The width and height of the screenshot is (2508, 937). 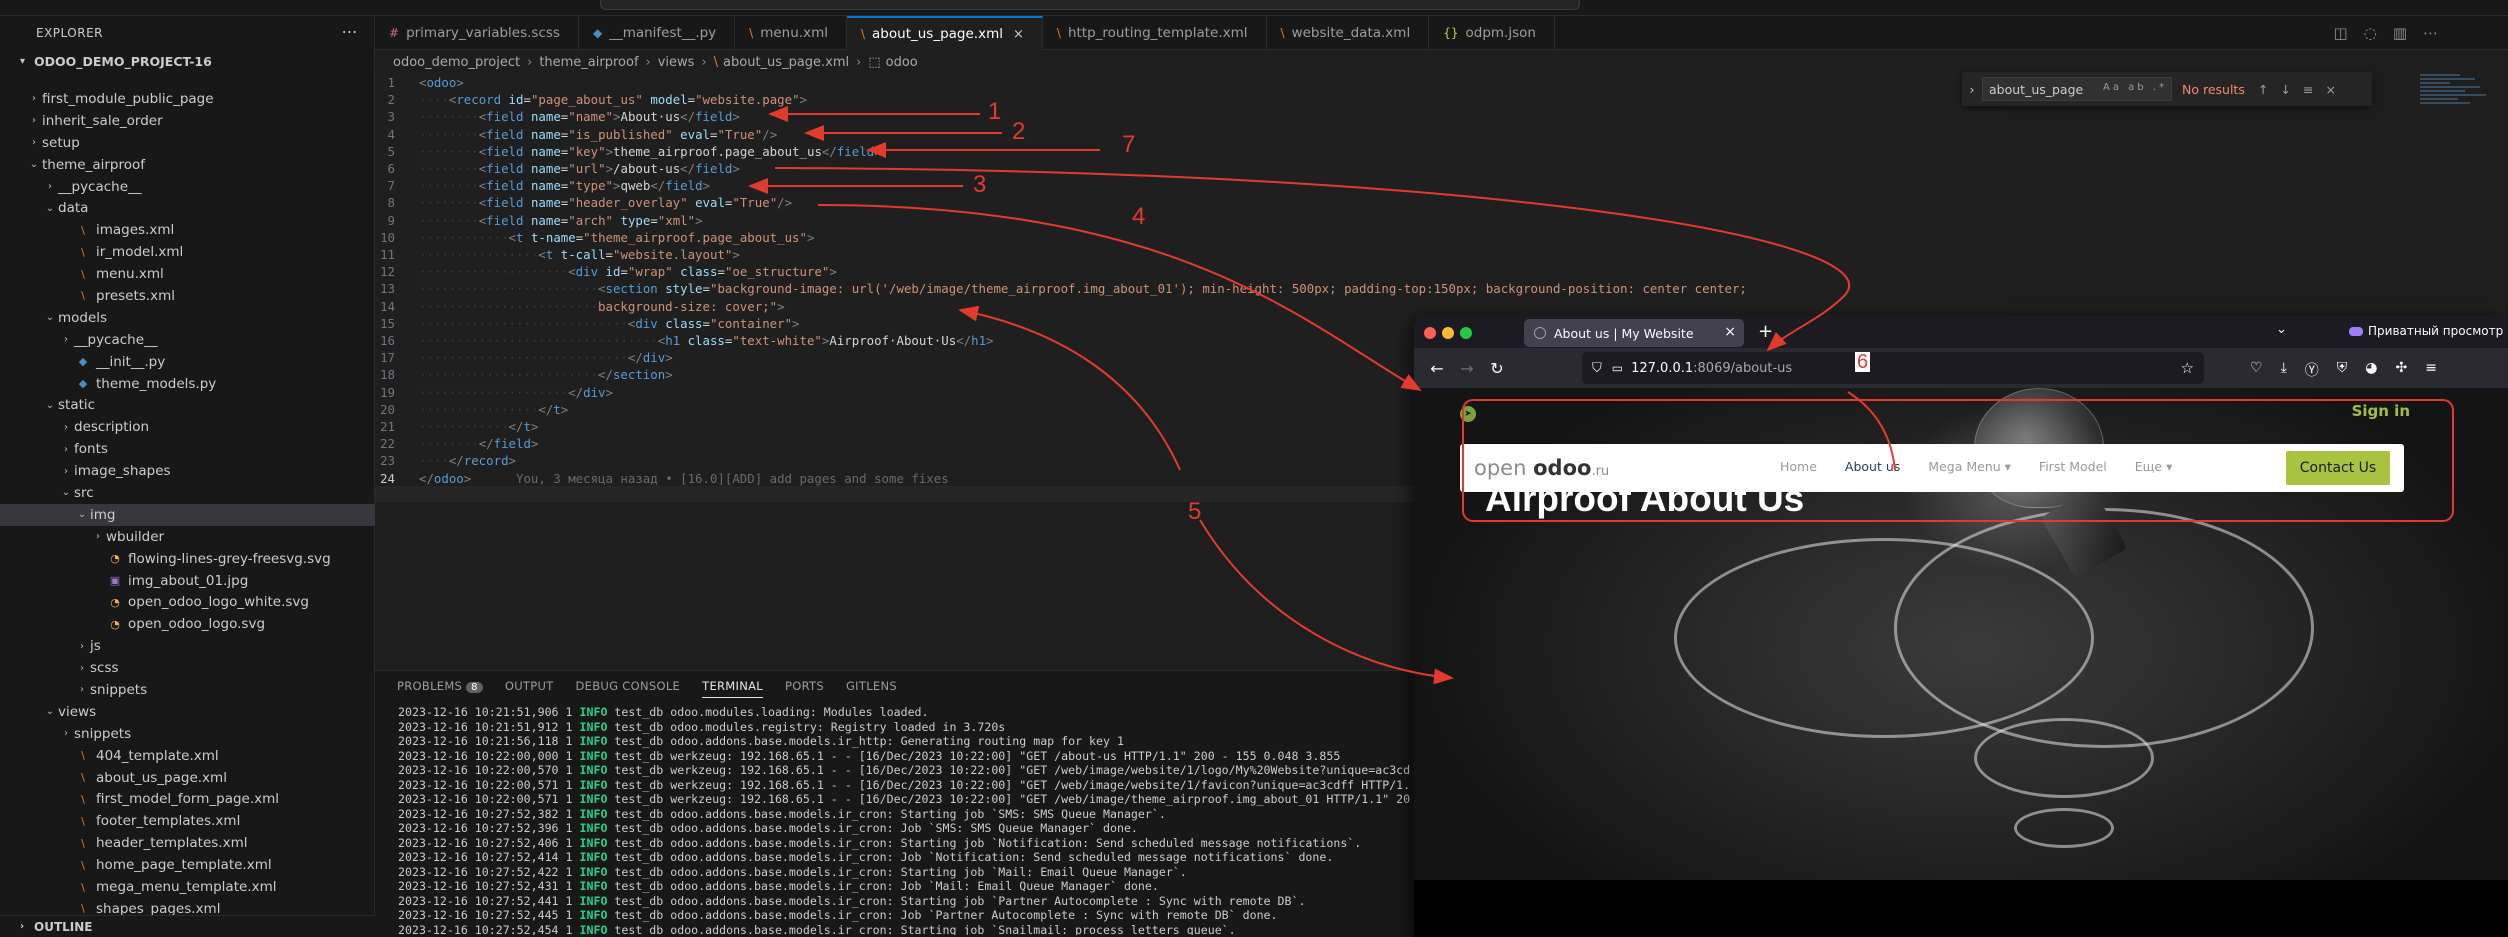 What do you see at coordinates (187, 143) in the screenshot?
I see `tree-item: › setup` at bounding box center [187, 143].